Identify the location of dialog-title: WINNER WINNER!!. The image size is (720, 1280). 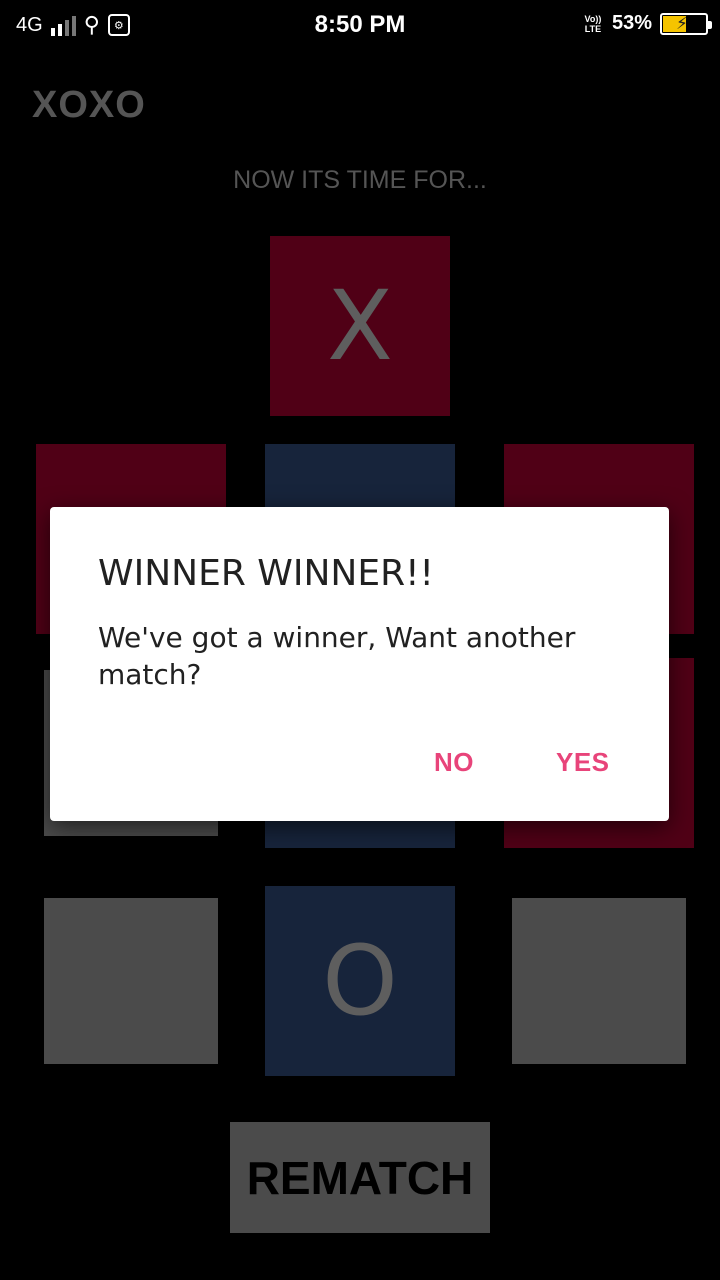
(266, 573).